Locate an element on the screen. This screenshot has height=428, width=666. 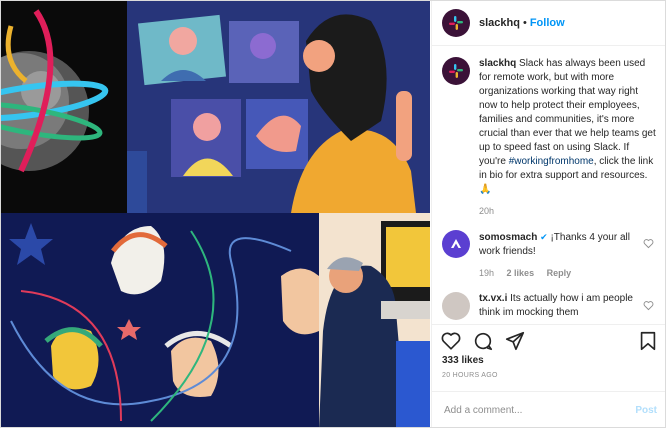
post-header: slackhq • Follow is located at coordinates (548, 23).